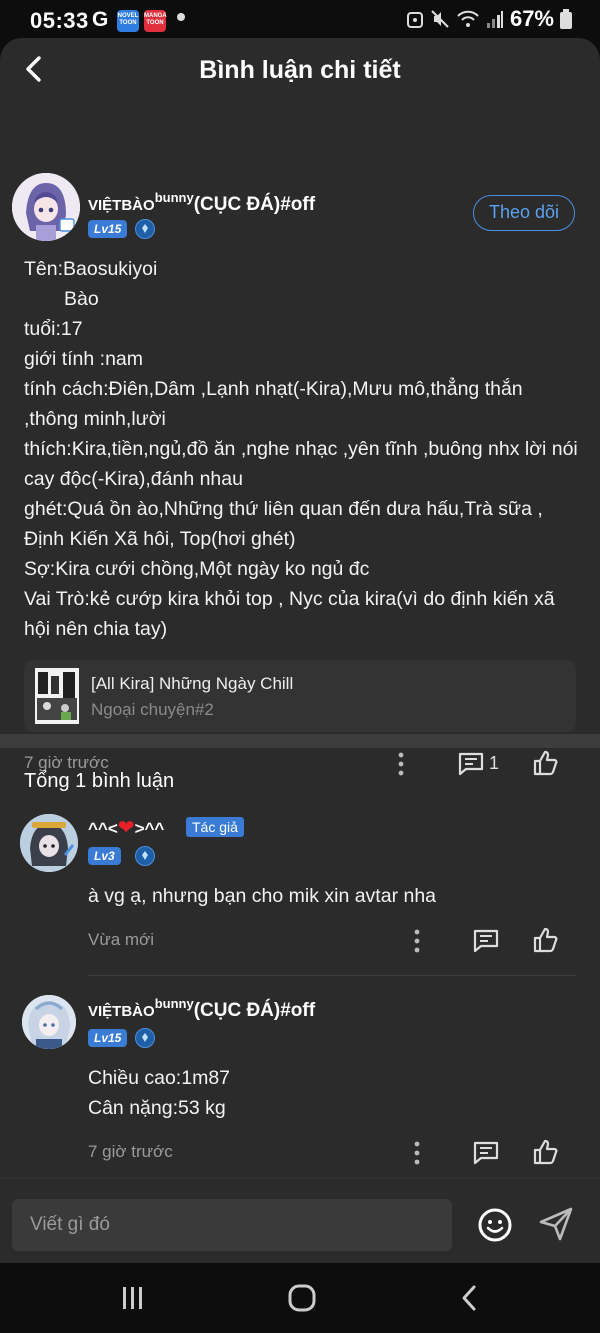 Image resolution: width=600 pixels, height=1333 pixels. Describe the element at coordinates (149, 828) in the screenshot. I see `username-right: >^^` at that location.